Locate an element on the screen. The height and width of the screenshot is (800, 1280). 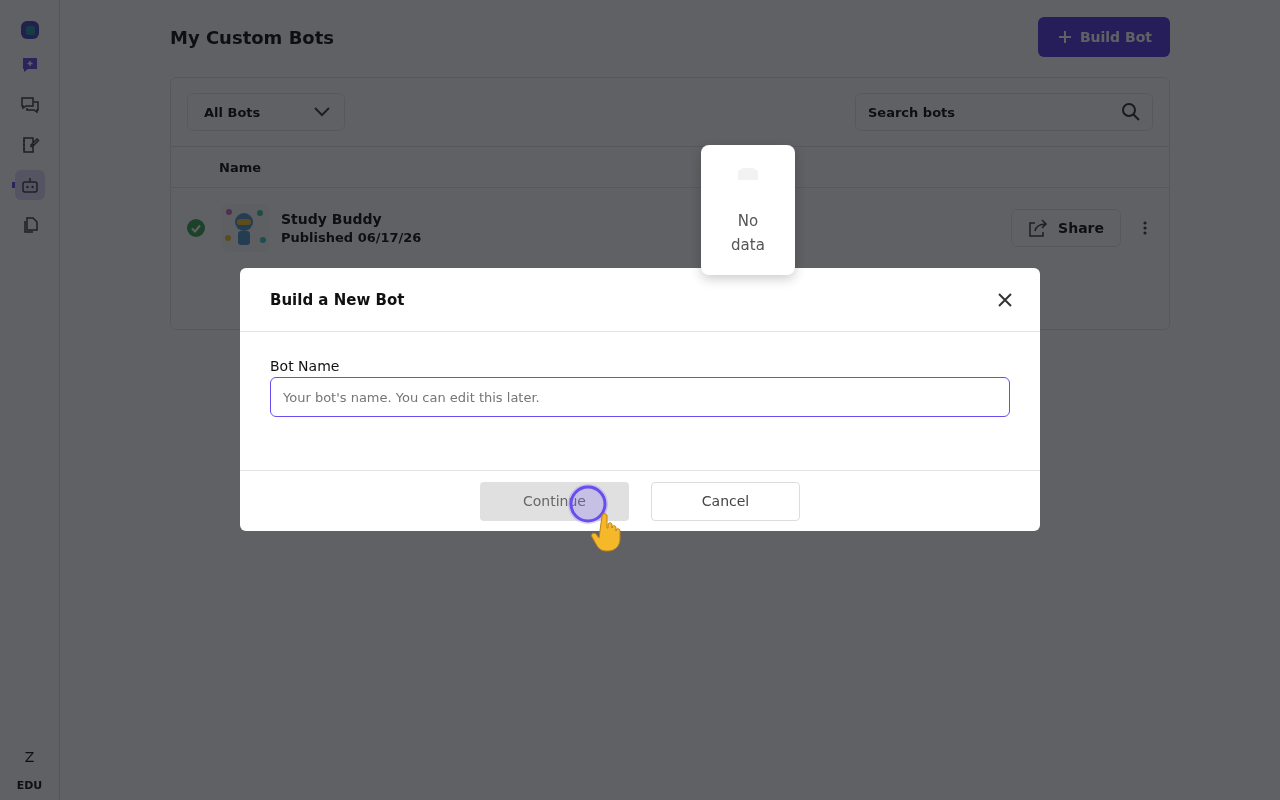
bot-name: Study Buddy is located at coordinates (332, 219).